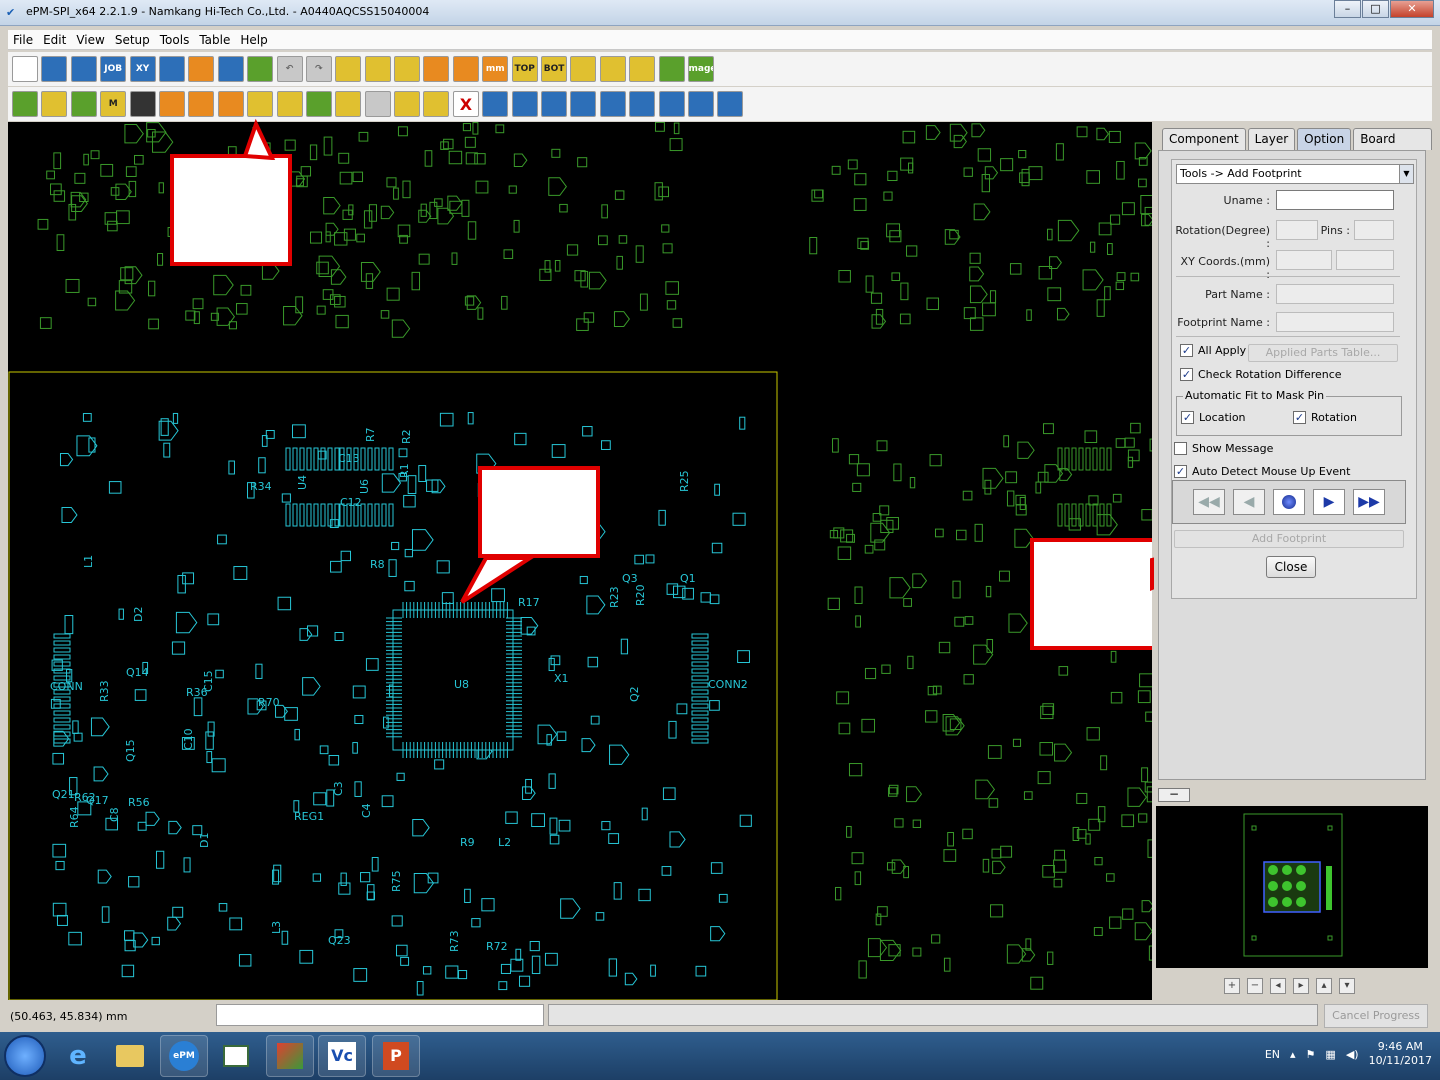 The width and height of the screenshot is (1440, 1080). I want to click on minimize-button: –, so click(1347, 9).